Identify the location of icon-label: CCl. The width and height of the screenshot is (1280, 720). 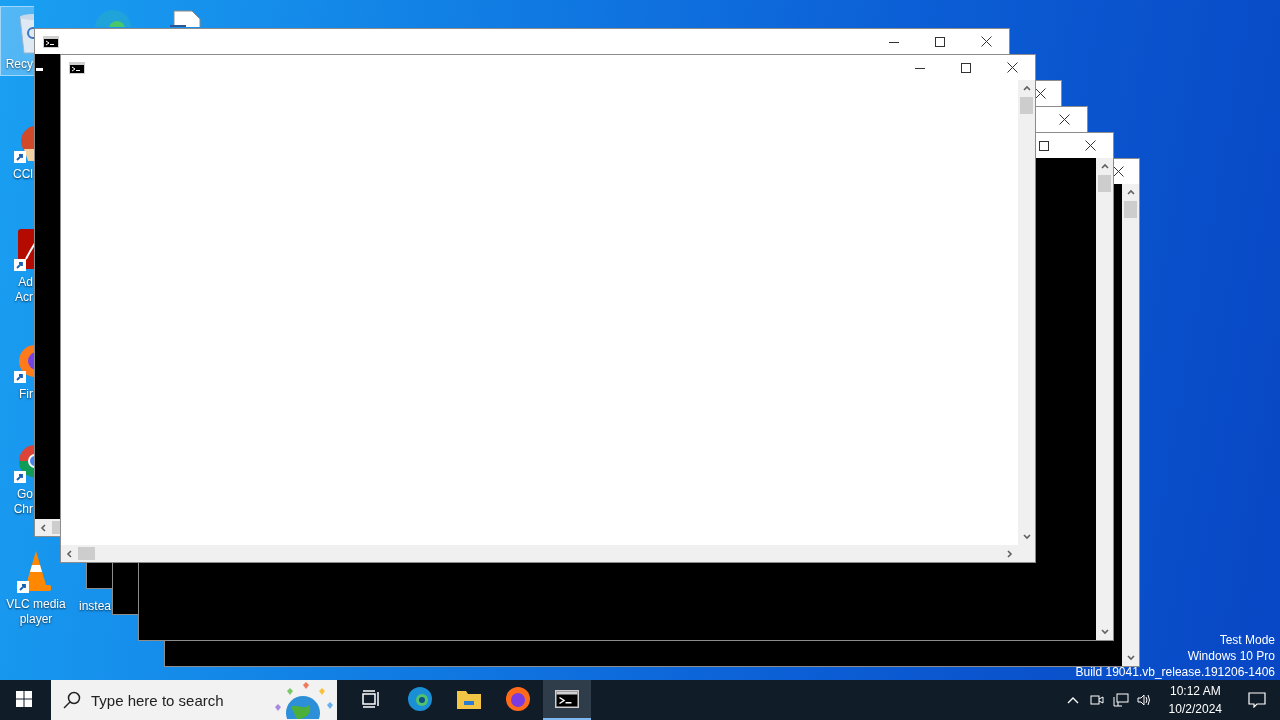
(23, 174).